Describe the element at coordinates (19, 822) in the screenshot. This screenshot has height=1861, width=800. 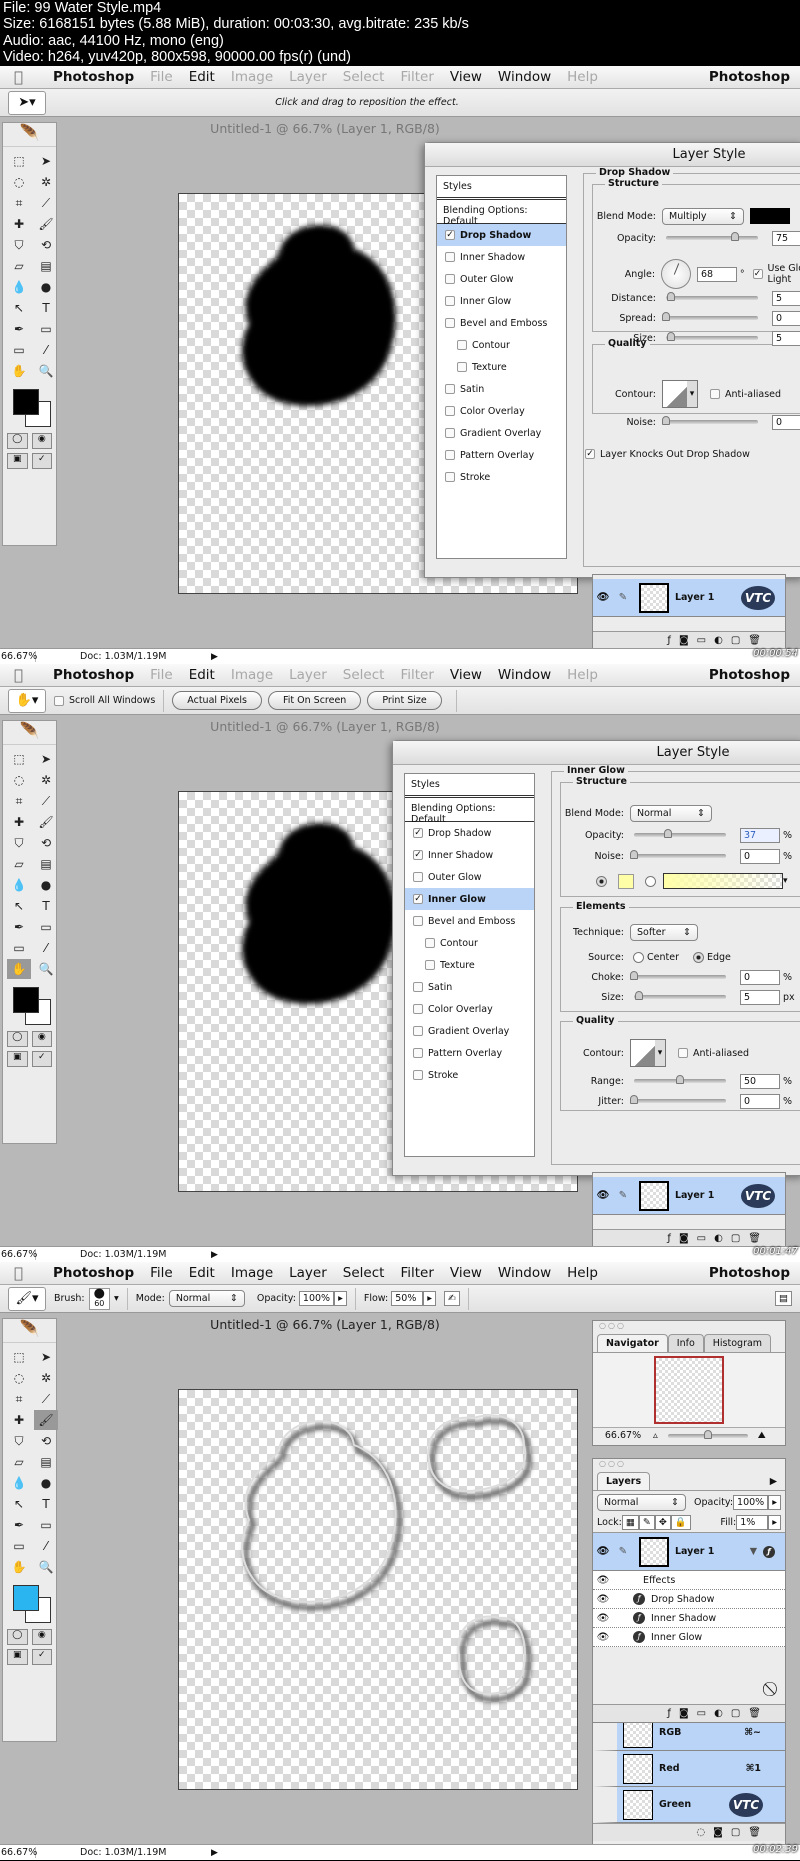
I see `healing-brush-icon: ✚` at that location.